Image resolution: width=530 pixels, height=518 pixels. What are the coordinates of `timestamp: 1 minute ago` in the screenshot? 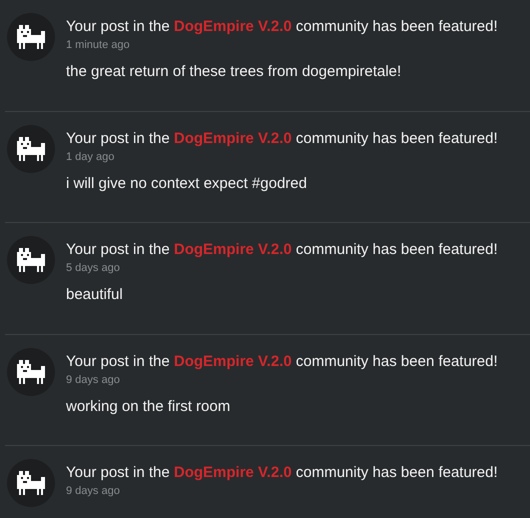 It's located at (98, 45).